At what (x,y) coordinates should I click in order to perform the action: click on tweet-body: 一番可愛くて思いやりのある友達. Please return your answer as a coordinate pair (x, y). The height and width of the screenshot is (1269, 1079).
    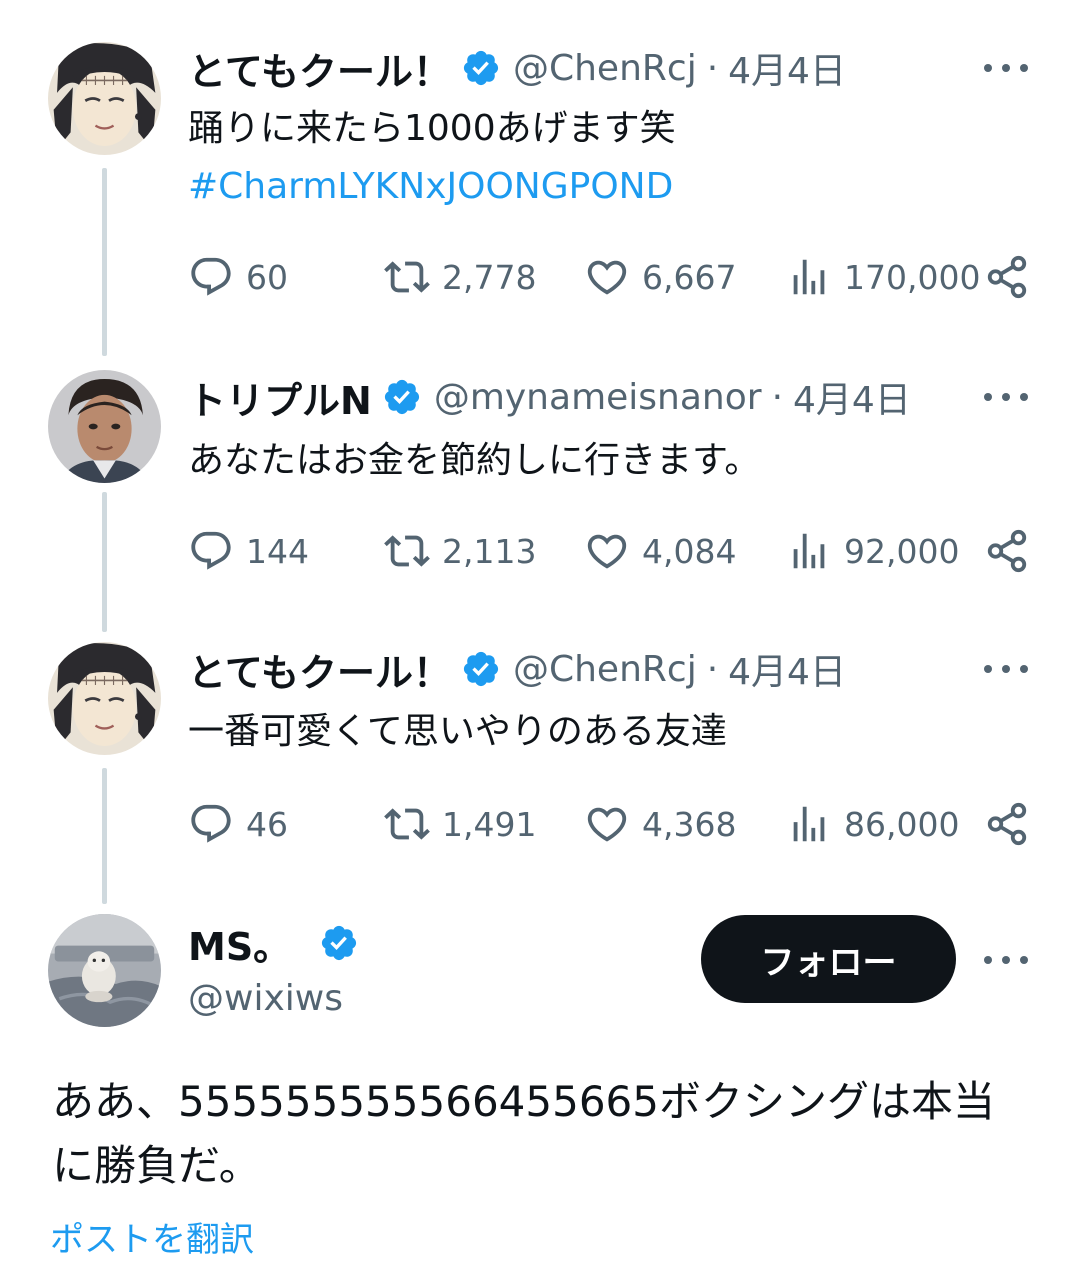
    Looking at the image, I should click on (457, 731).